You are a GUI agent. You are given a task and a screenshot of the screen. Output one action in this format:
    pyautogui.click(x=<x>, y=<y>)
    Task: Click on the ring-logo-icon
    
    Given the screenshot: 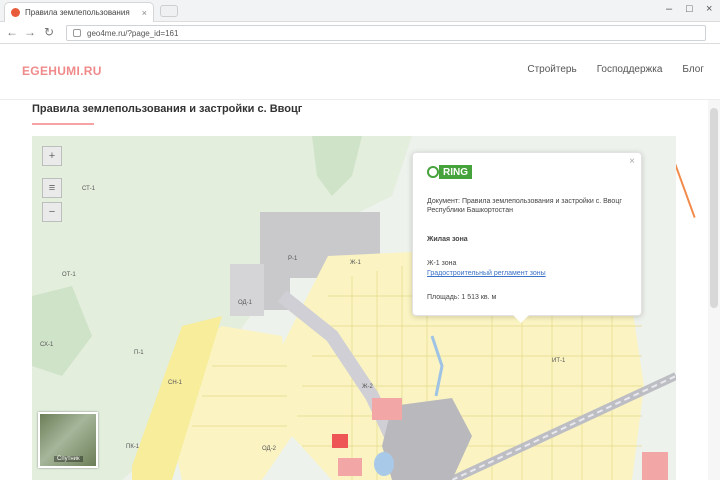 What is the action you would take?
    pyautogui.click(x=433, y=172)
    